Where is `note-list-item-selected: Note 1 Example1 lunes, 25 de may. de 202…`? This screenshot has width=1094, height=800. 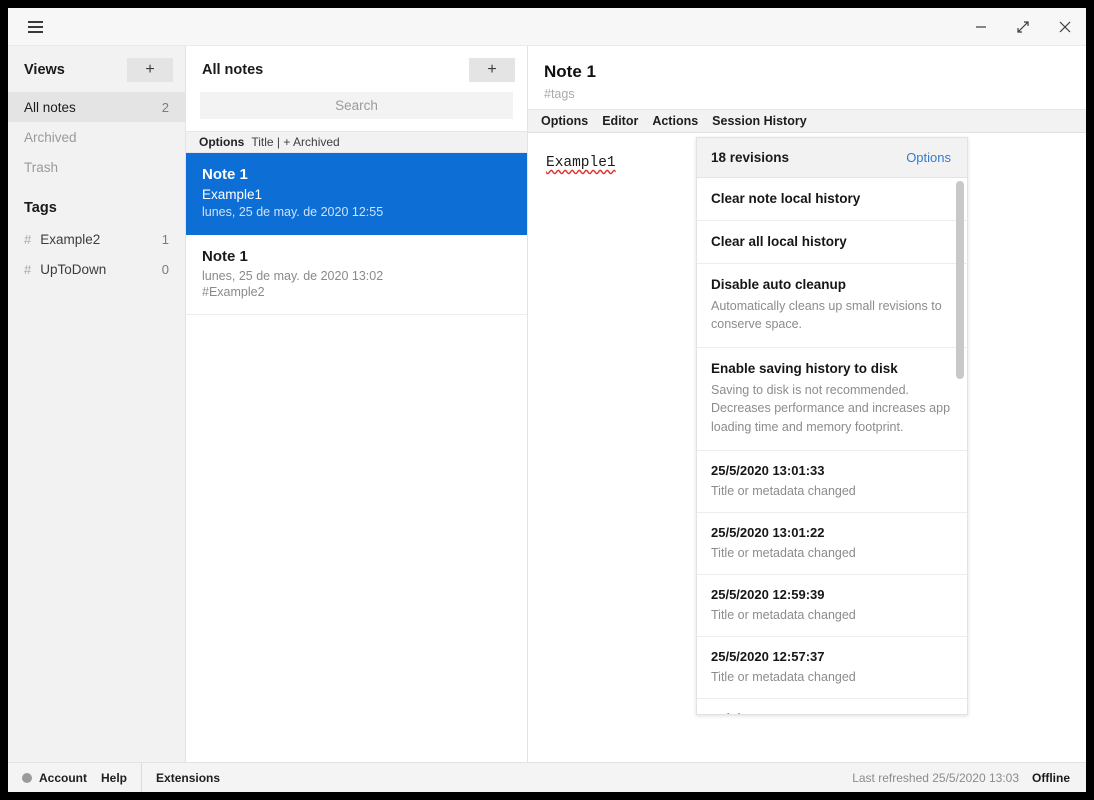 note-list-item-selected: Note 1 Example1 lunes, 25 de may. de 202… is located at coordinates (356, 194).